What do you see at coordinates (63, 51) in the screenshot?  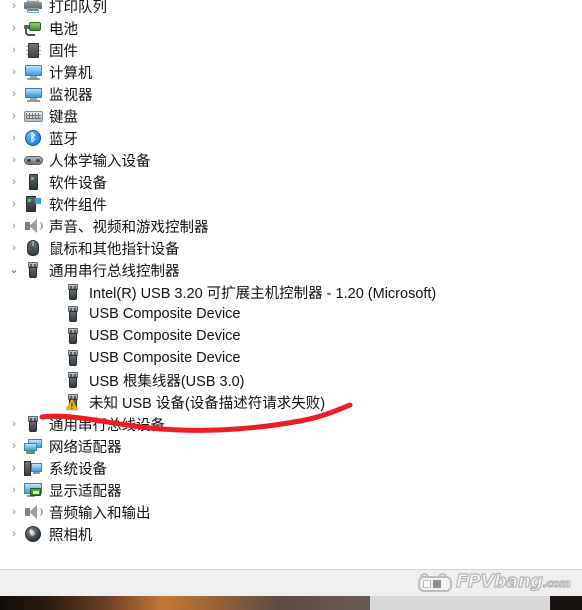 I see `tree-item-label: 固件` at bounding box center [63, 51].